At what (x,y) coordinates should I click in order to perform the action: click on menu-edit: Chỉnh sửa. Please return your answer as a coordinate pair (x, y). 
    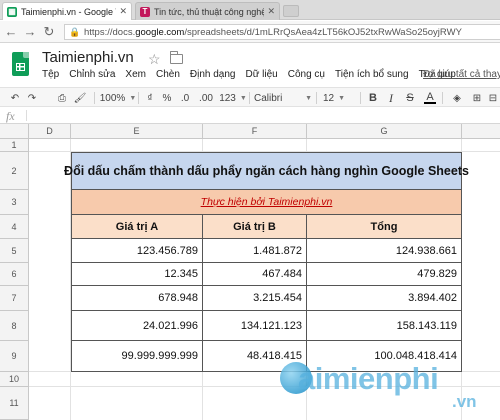
    Looking at the image, I should click on (92, 74).